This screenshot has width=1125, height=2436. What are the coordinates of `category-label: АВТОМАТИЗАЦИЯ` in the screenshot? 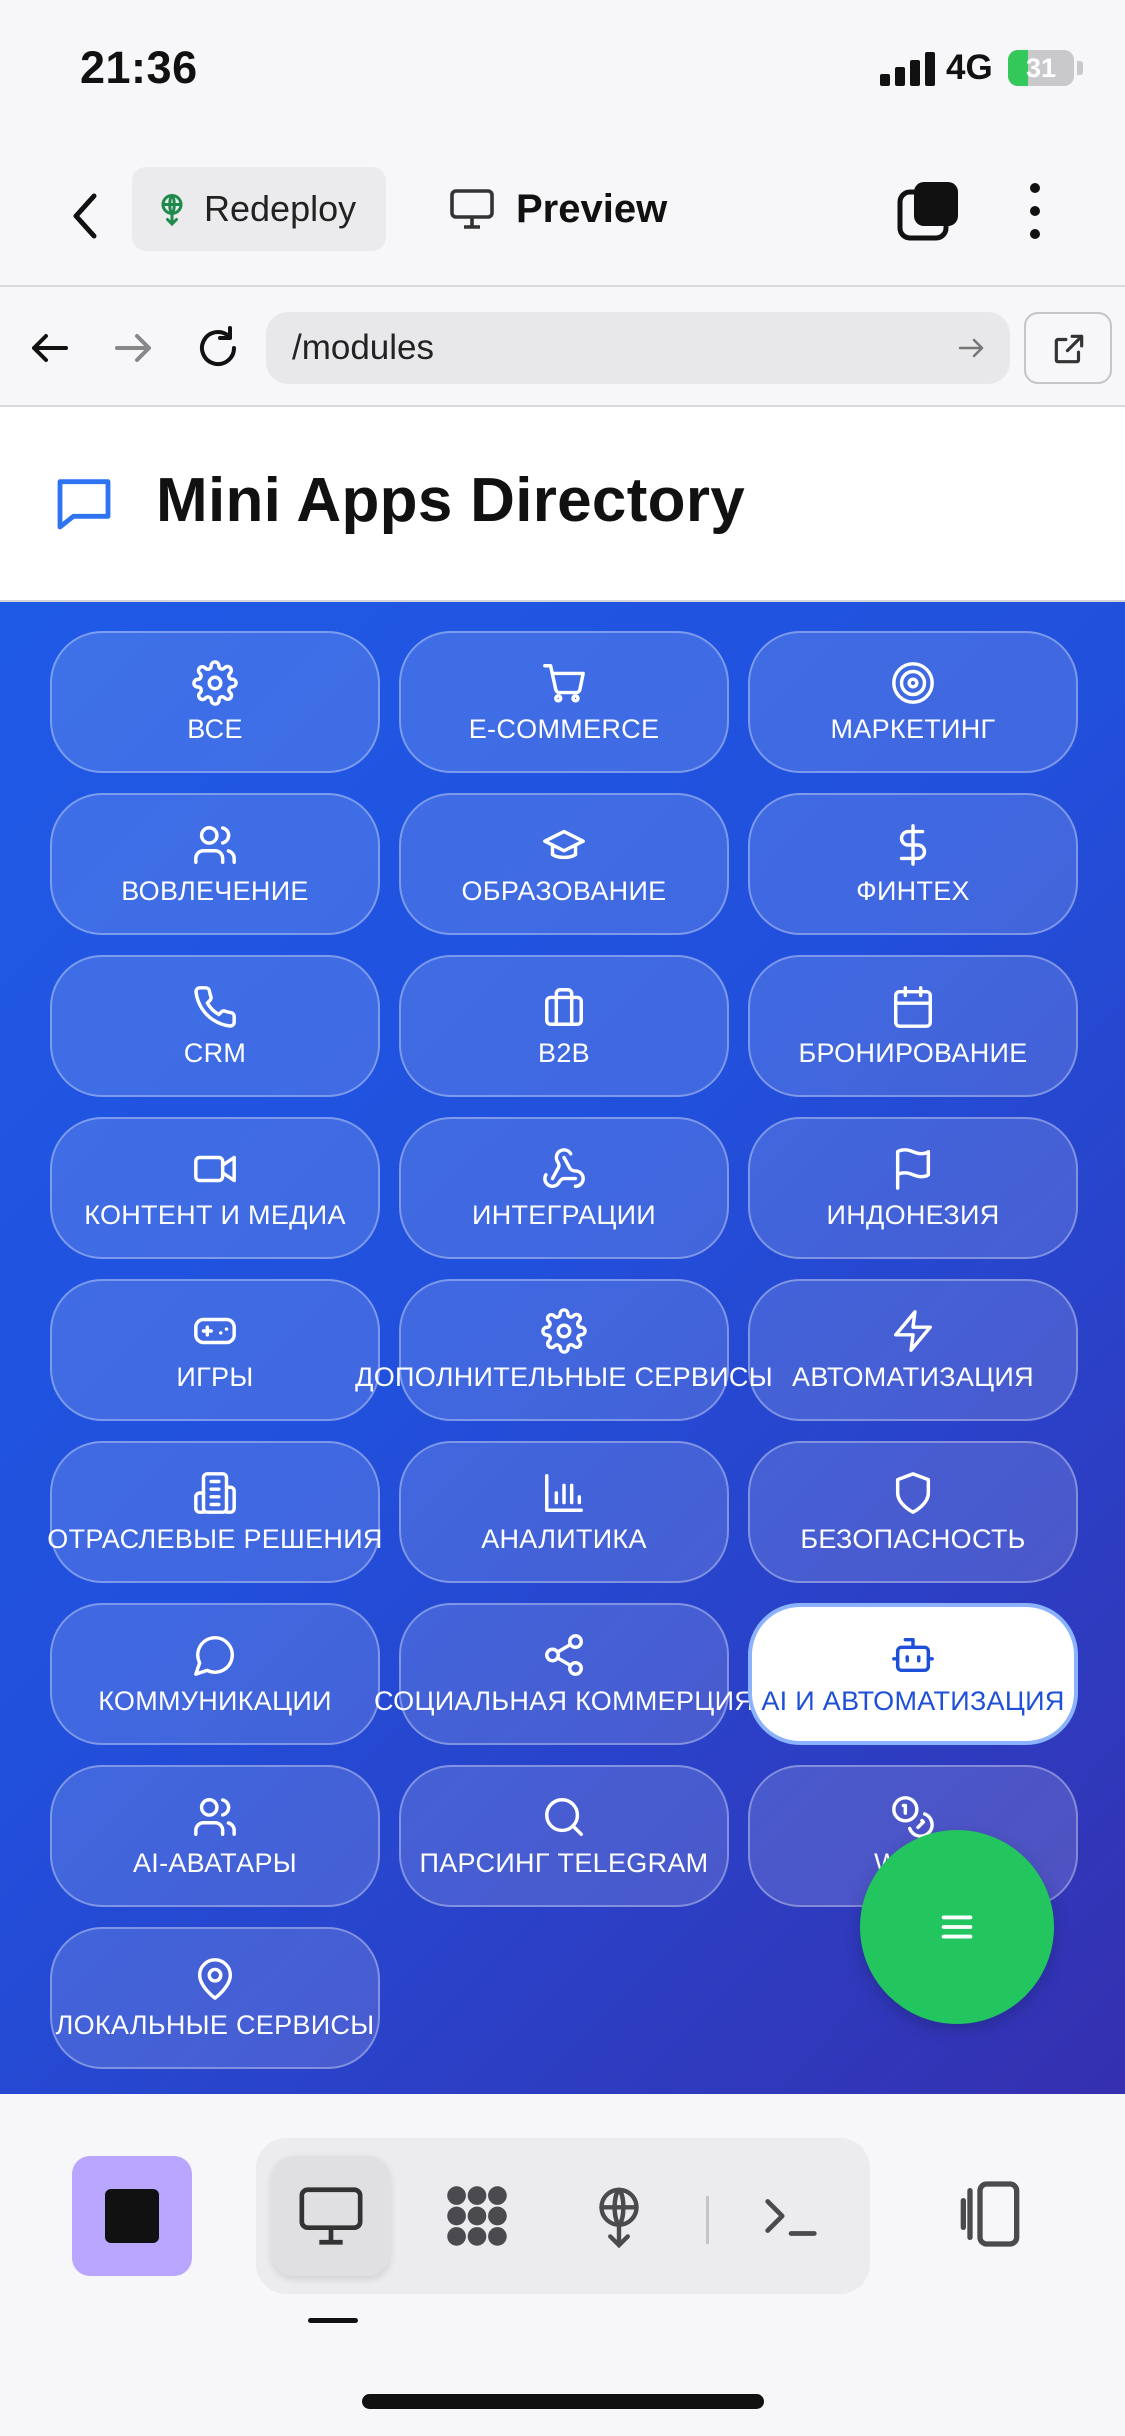 It's located at (913, 1376).